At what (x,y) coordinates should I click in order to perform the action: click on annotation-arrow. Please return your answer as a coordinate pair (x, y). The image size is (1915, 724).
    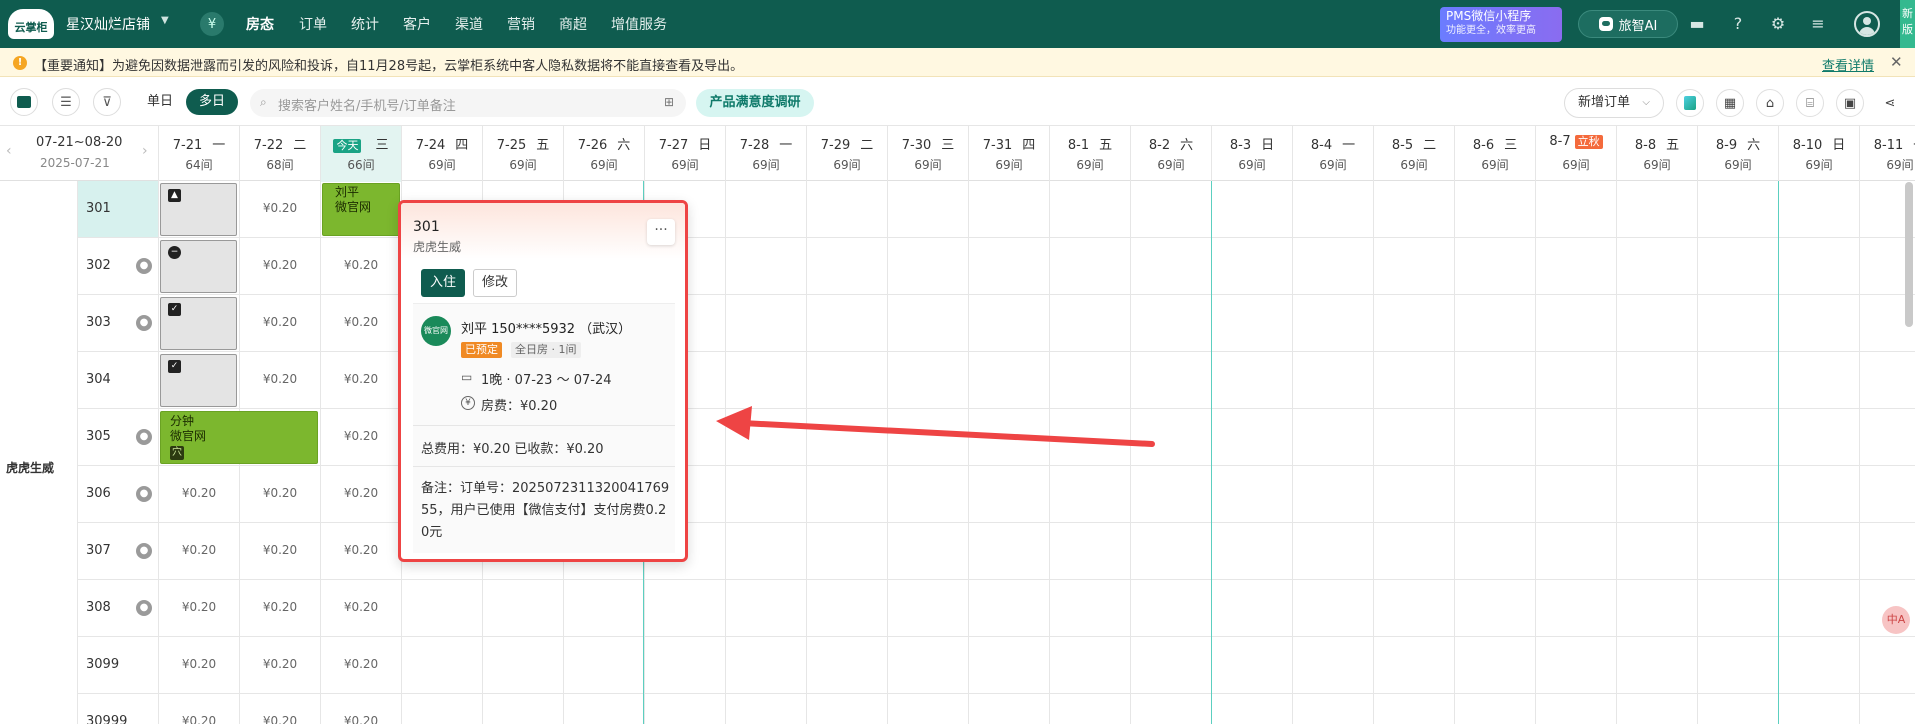
    Looking at the image, I should click on (935, 426).